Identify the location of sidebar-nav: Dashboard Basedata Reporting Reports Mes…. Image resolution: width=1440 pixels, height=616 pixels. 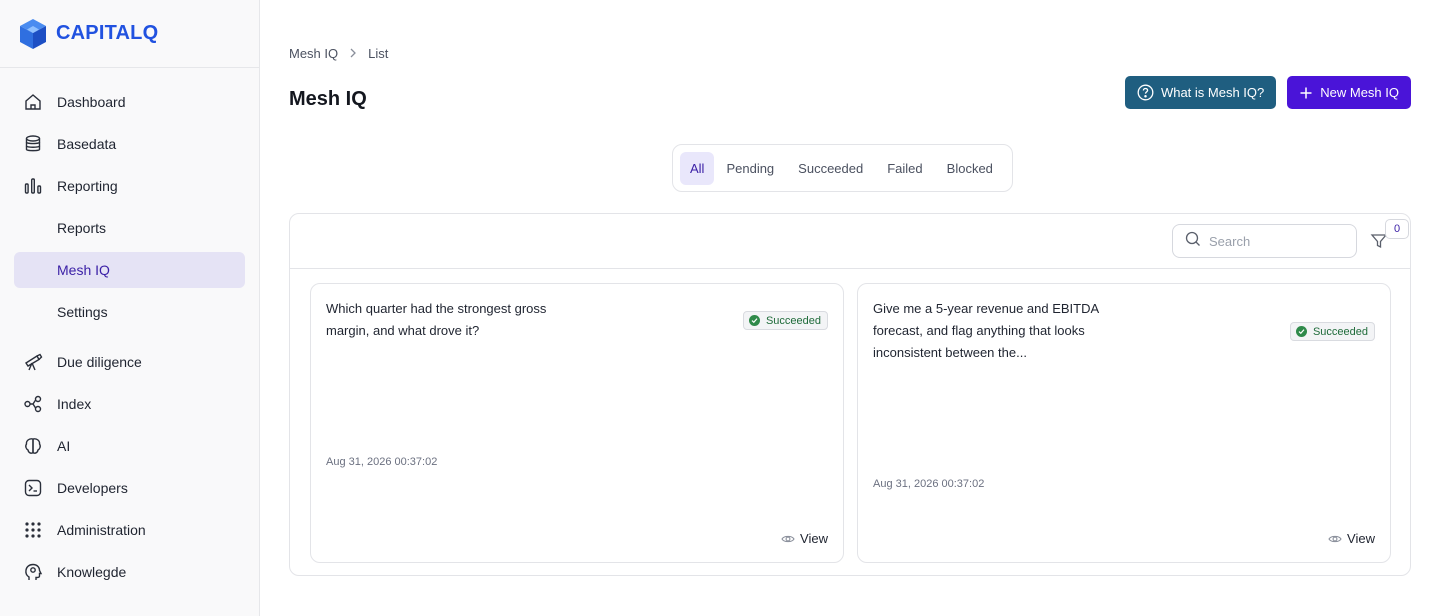
(129, 340).